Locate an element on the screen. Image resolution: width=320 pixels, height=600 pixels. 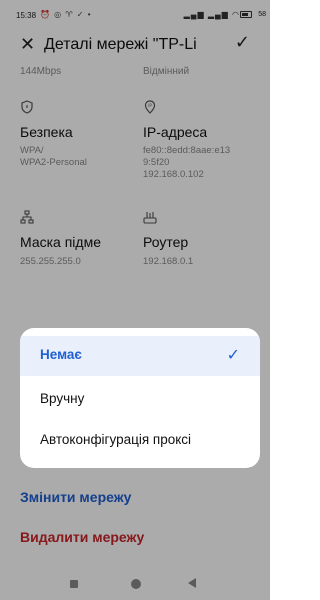
proxy-option-manual: Вручну is located at coordinates (140, 400).